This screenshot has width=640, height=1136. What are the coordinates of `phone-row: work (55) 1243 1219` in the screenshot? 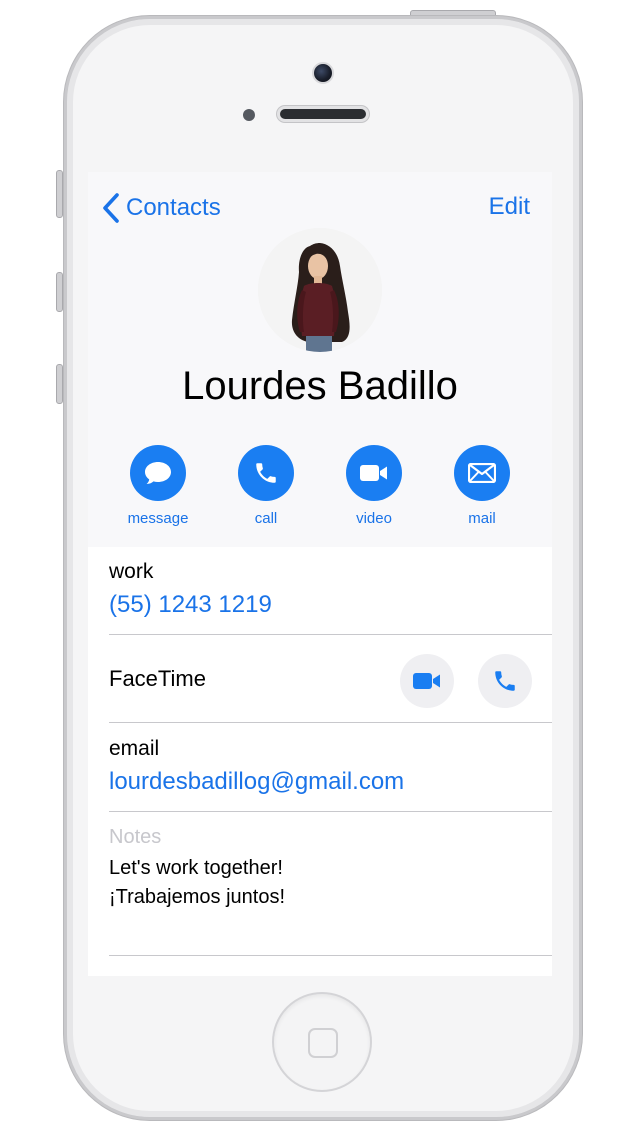 It's located at (330, 589).